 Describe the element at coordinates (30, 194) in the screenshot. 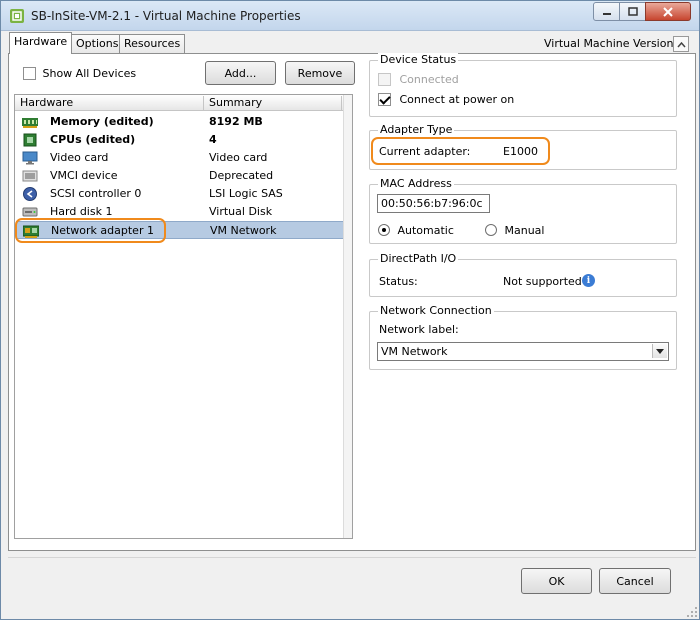

I see `scsi-controller-icon` at that location.